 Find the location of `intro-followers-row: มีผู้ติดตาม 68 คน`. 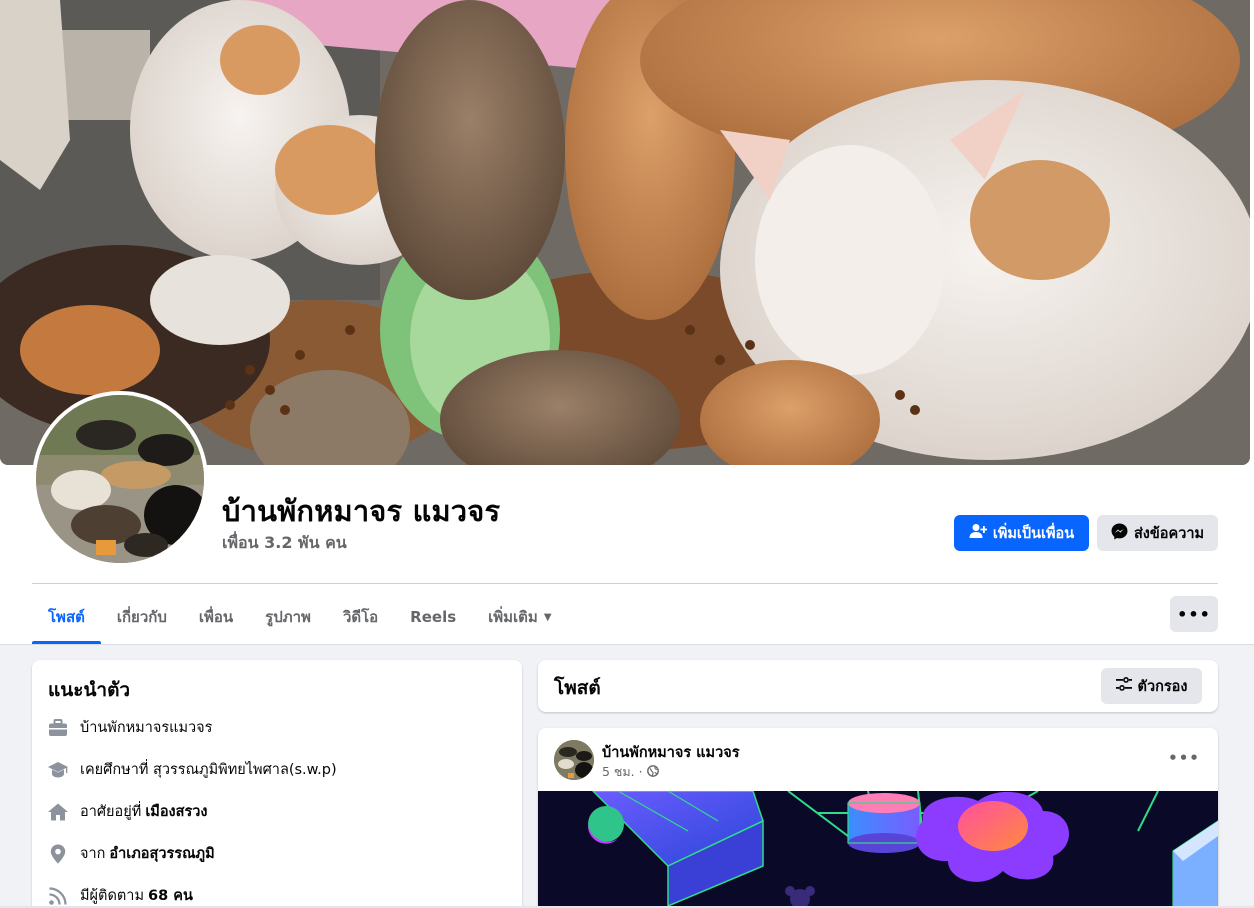

intro-followers-row: มีผู้ติดตาม 68 คน is located at coordinates (120, 895).